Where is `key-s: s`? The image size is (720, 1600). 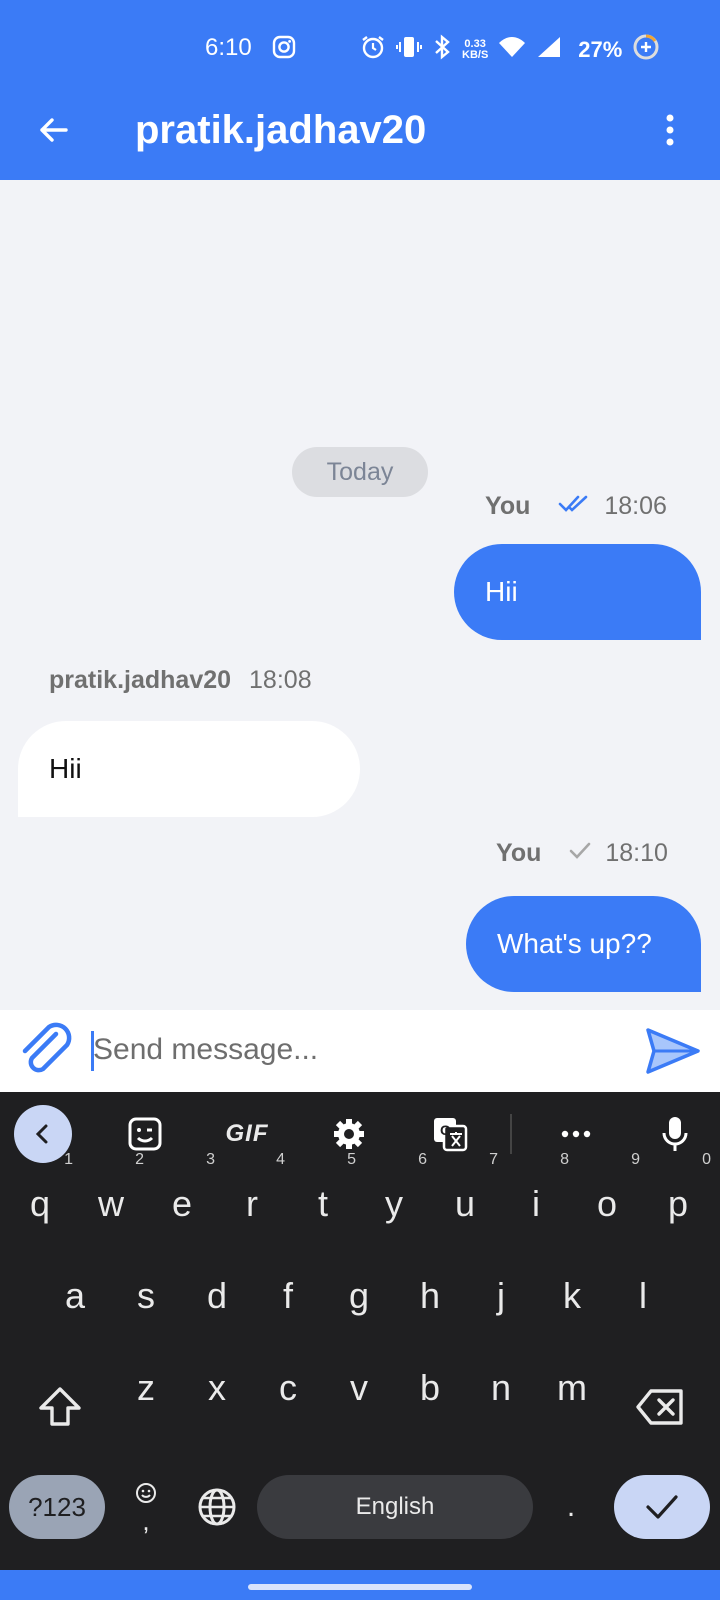 key-s: s is located at coordinates (146, 1296).